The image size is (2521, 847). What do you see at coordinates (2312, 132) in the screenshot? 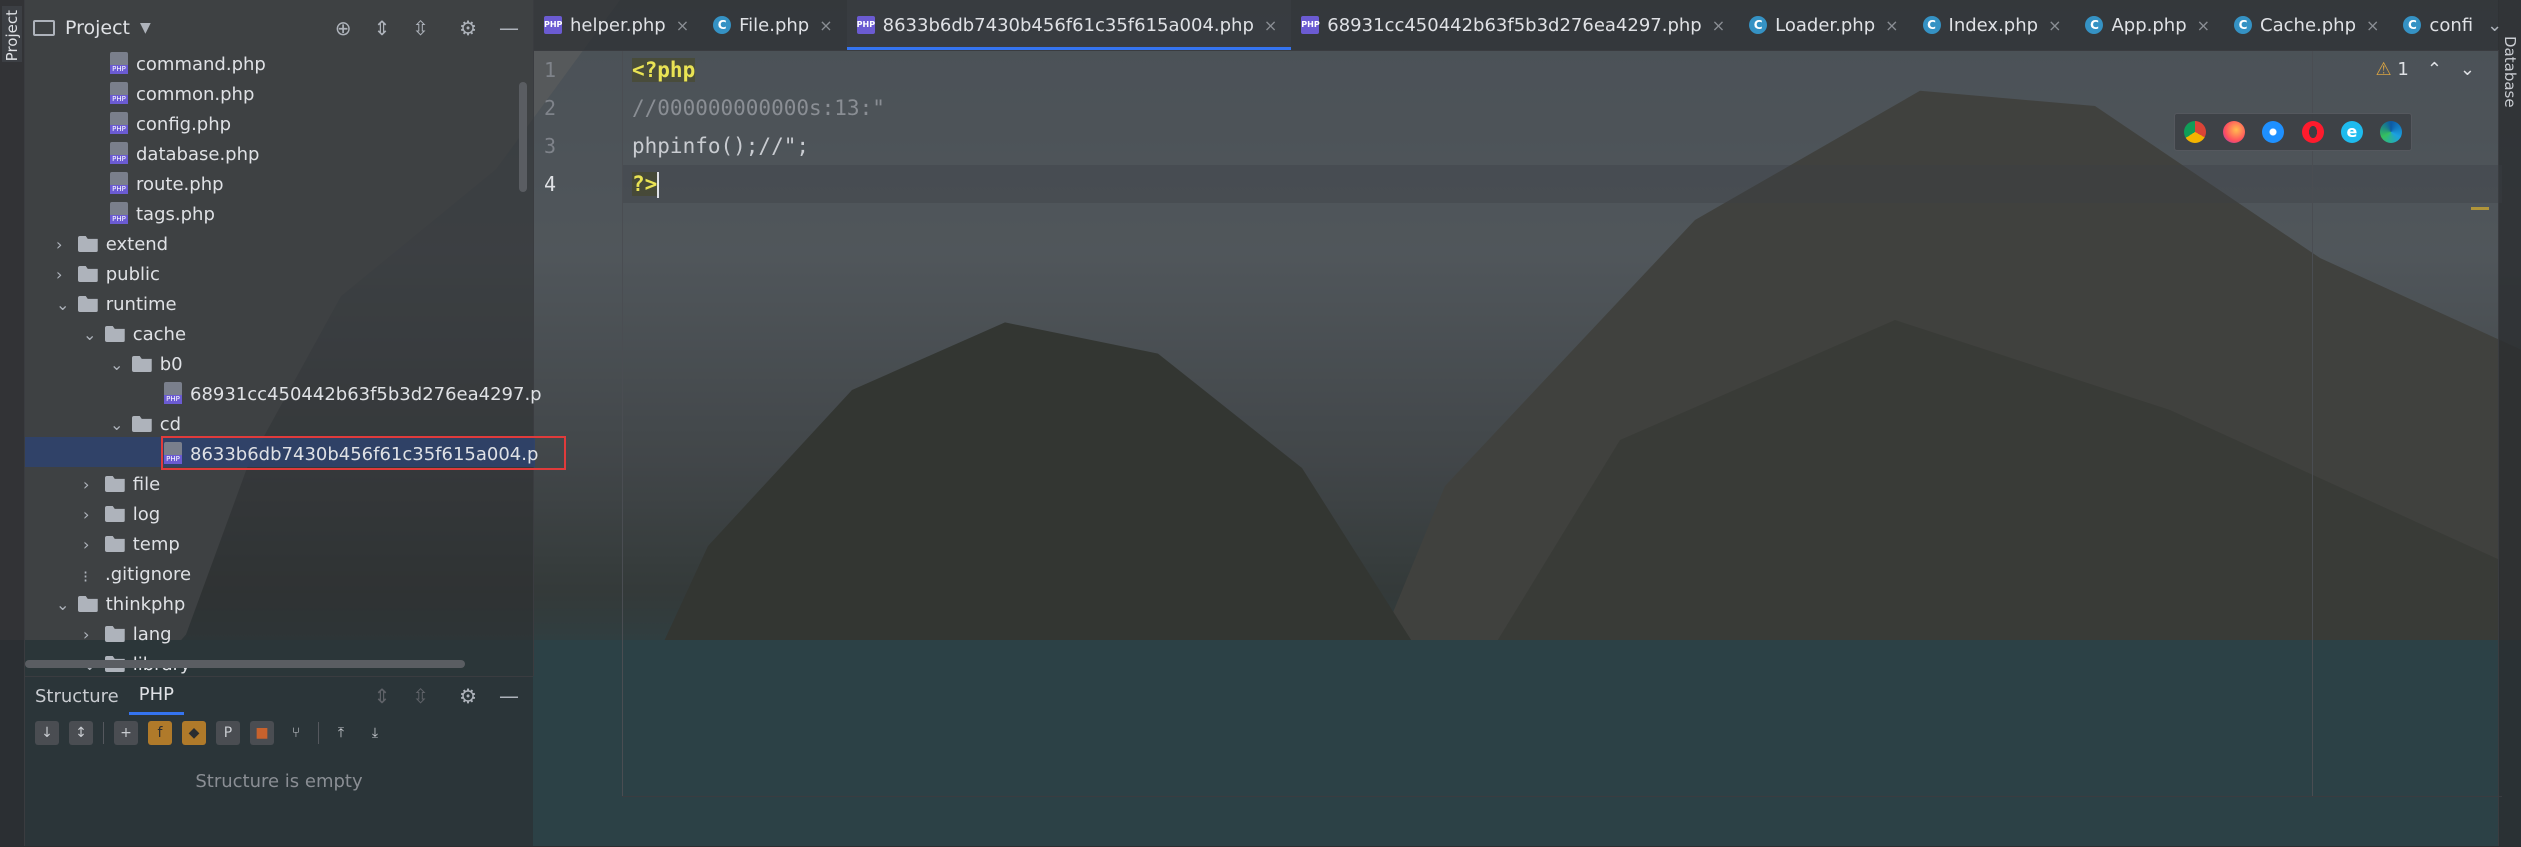
I see `opera-icon` at bounding box center [2312, 132].